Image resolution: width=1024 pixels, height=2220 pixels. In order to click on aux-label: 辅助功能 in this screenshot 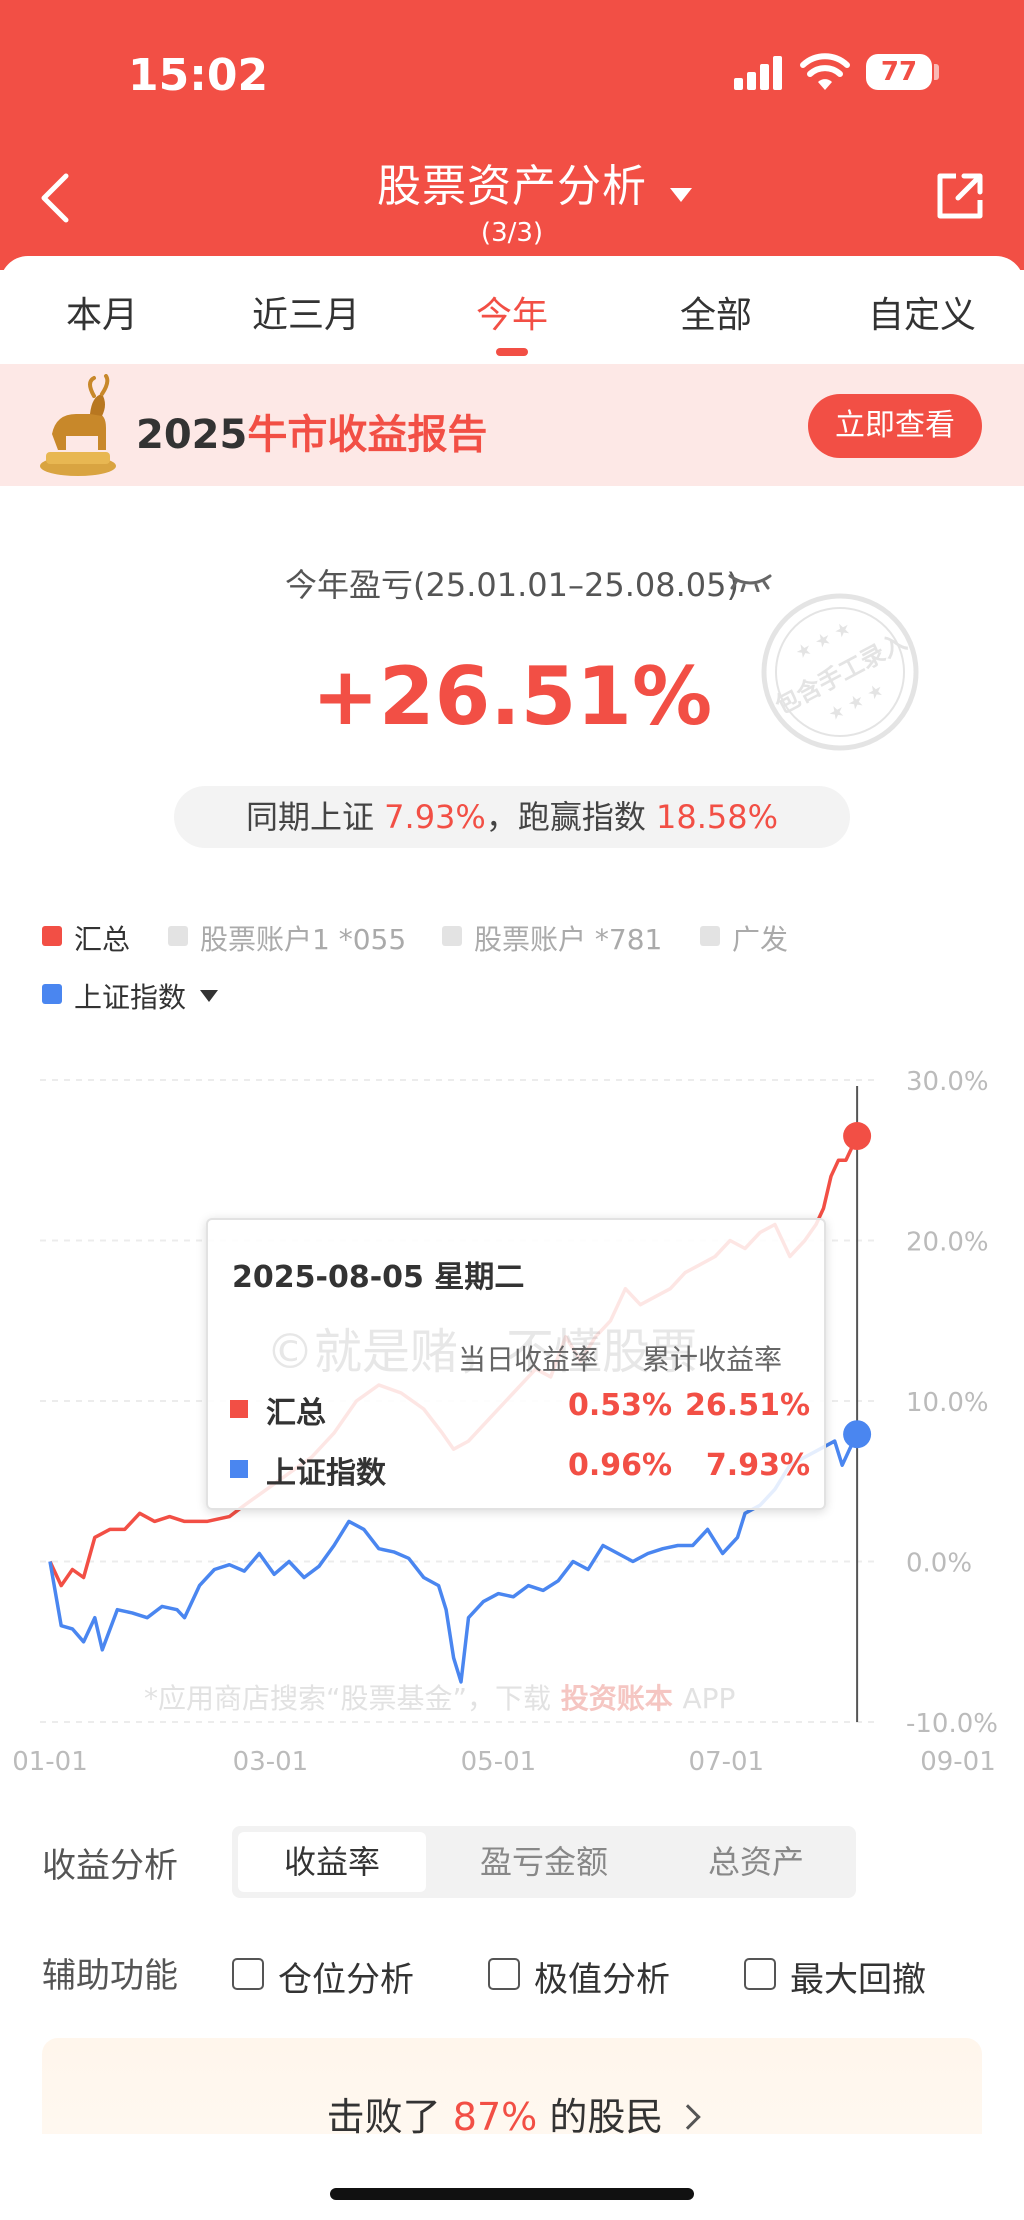, I will do `click(110, 1976)`.